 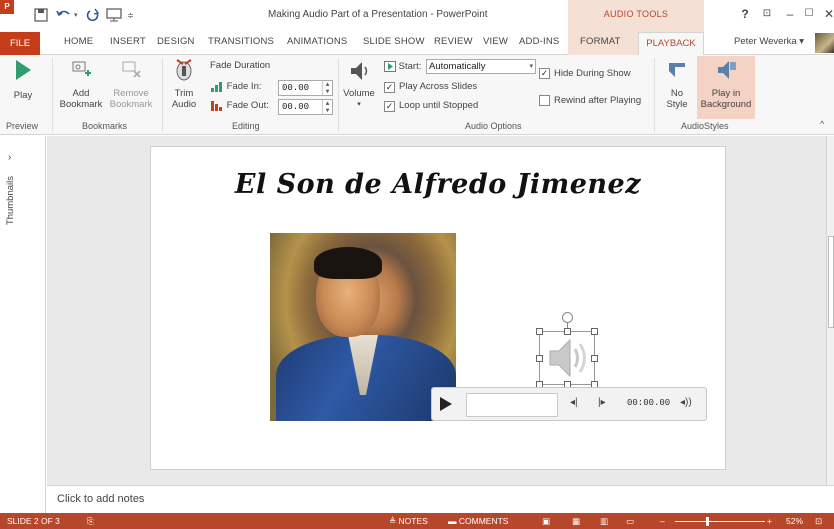 What do you see at coordinates (567, 358) in the screenshot?
I see `audio-icon-object` at bounding box center [567, 358].